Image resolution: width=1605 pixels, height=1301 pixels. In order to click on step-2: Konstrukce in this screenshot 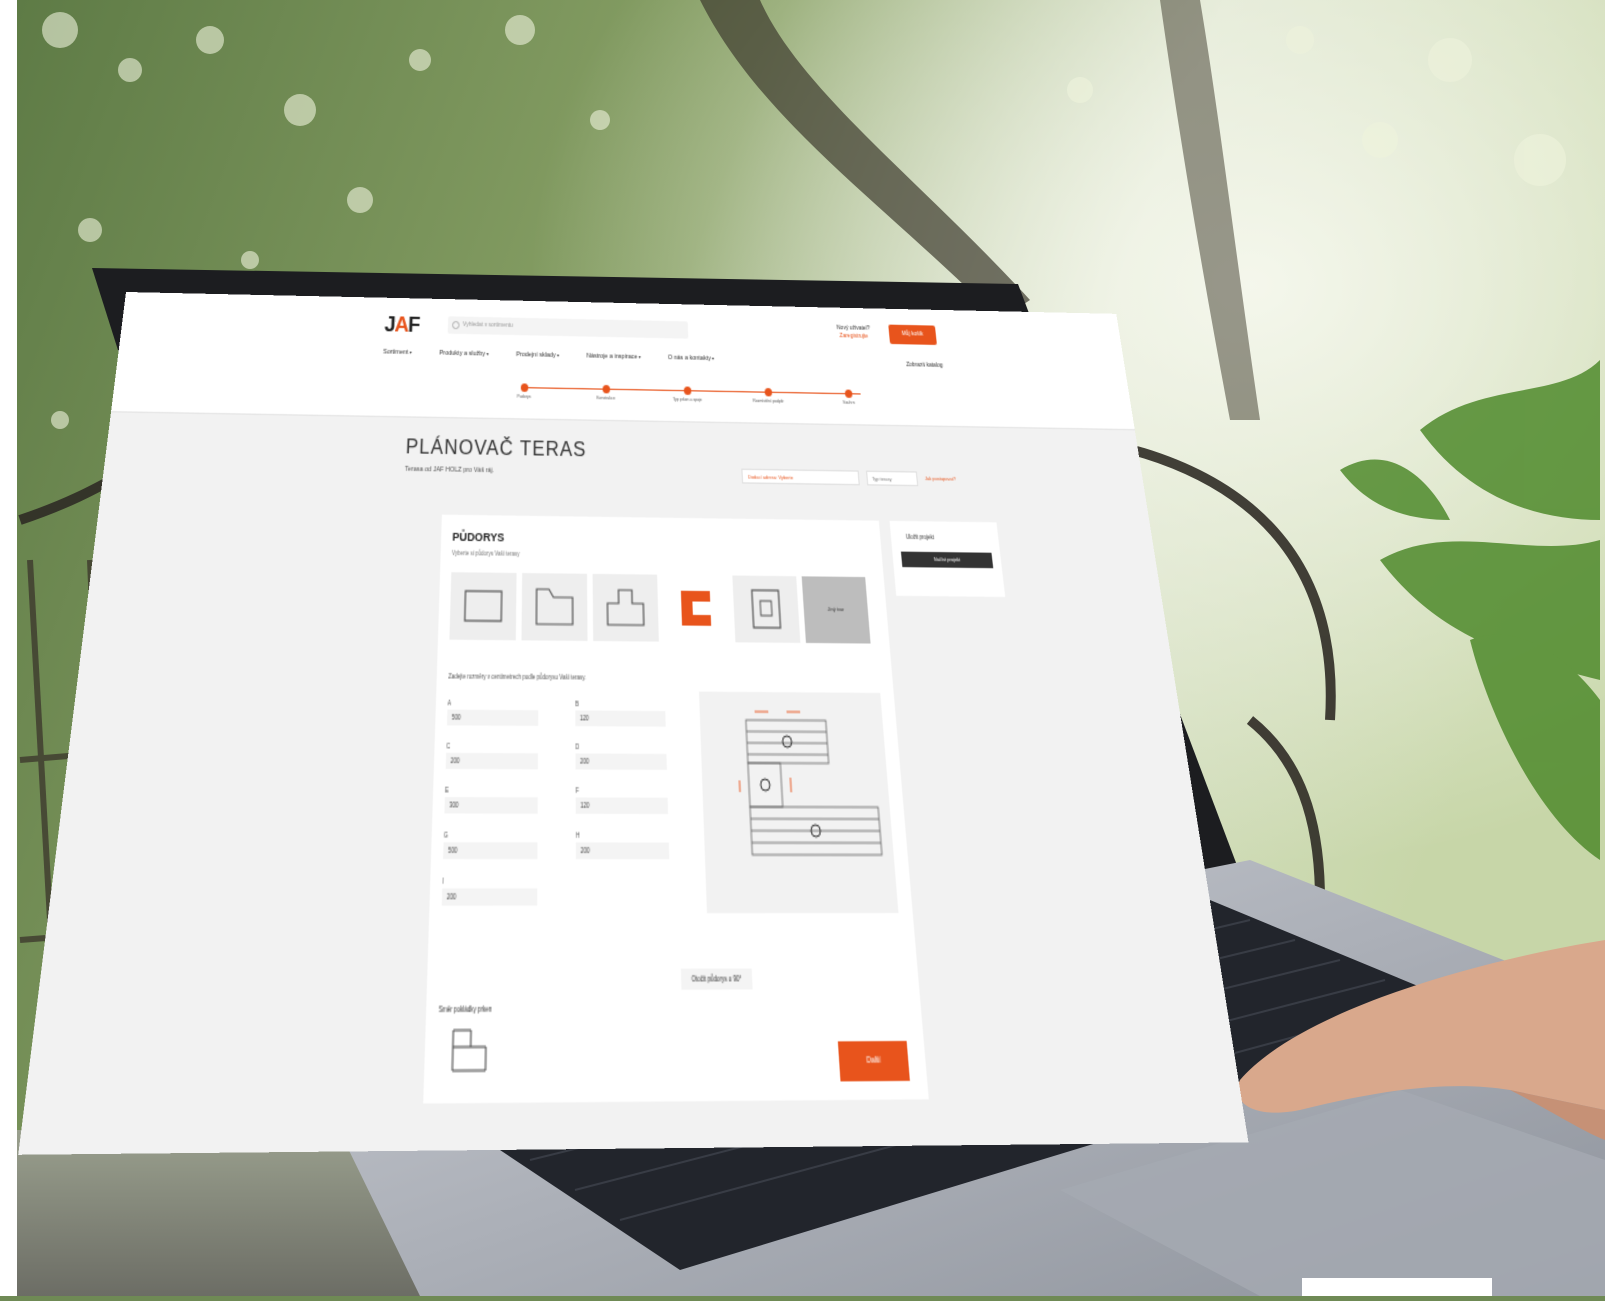, I will do `click(606, 392)`.